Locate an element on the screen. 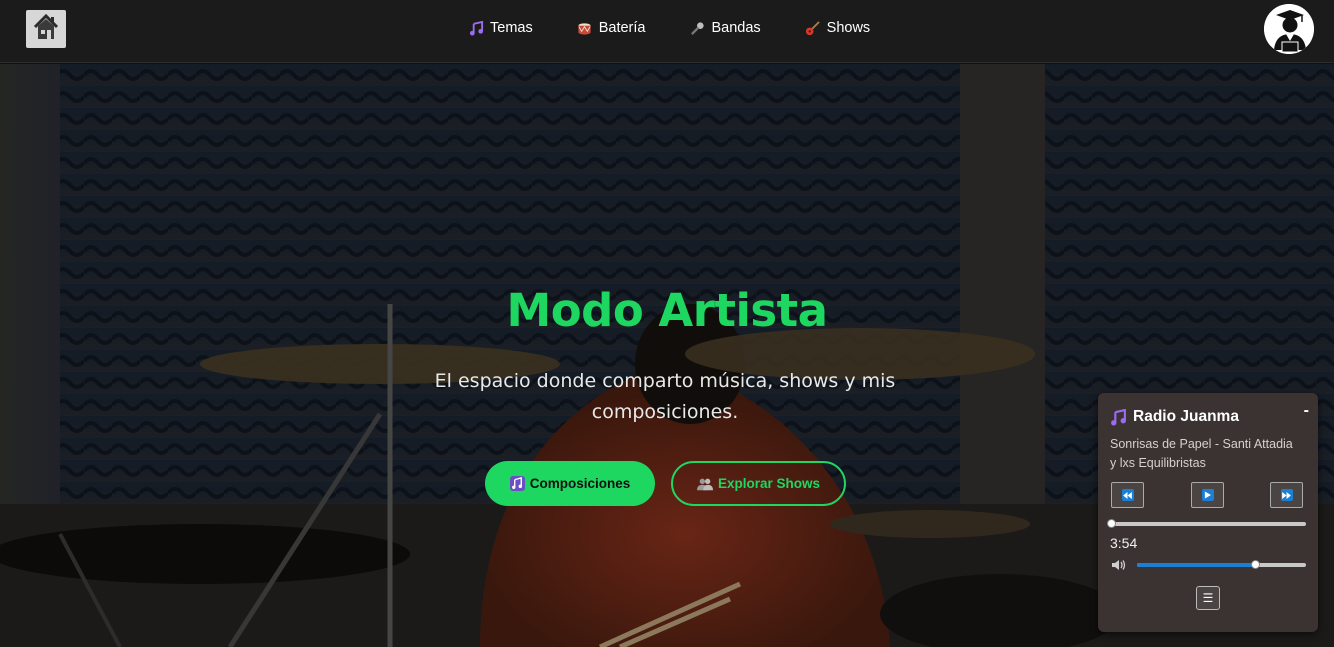 Image resolution: width=1334 pixels, height=647 pixels. composiciones-label: Composiciones is located at coordinates (580, 483).